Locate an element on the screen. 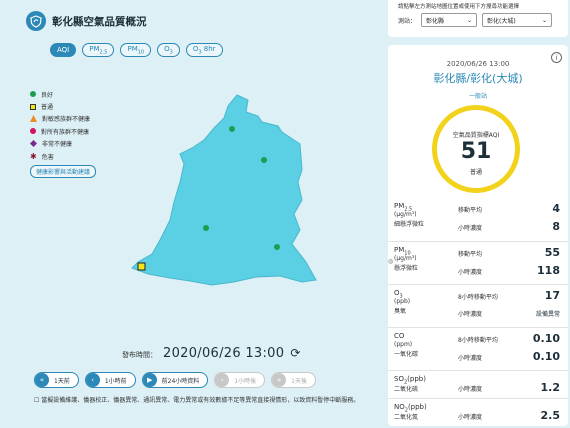 The height and width of the screenshot is (428, 570). reading-row: 移動平均 55 is located at coordinates (509, 252).